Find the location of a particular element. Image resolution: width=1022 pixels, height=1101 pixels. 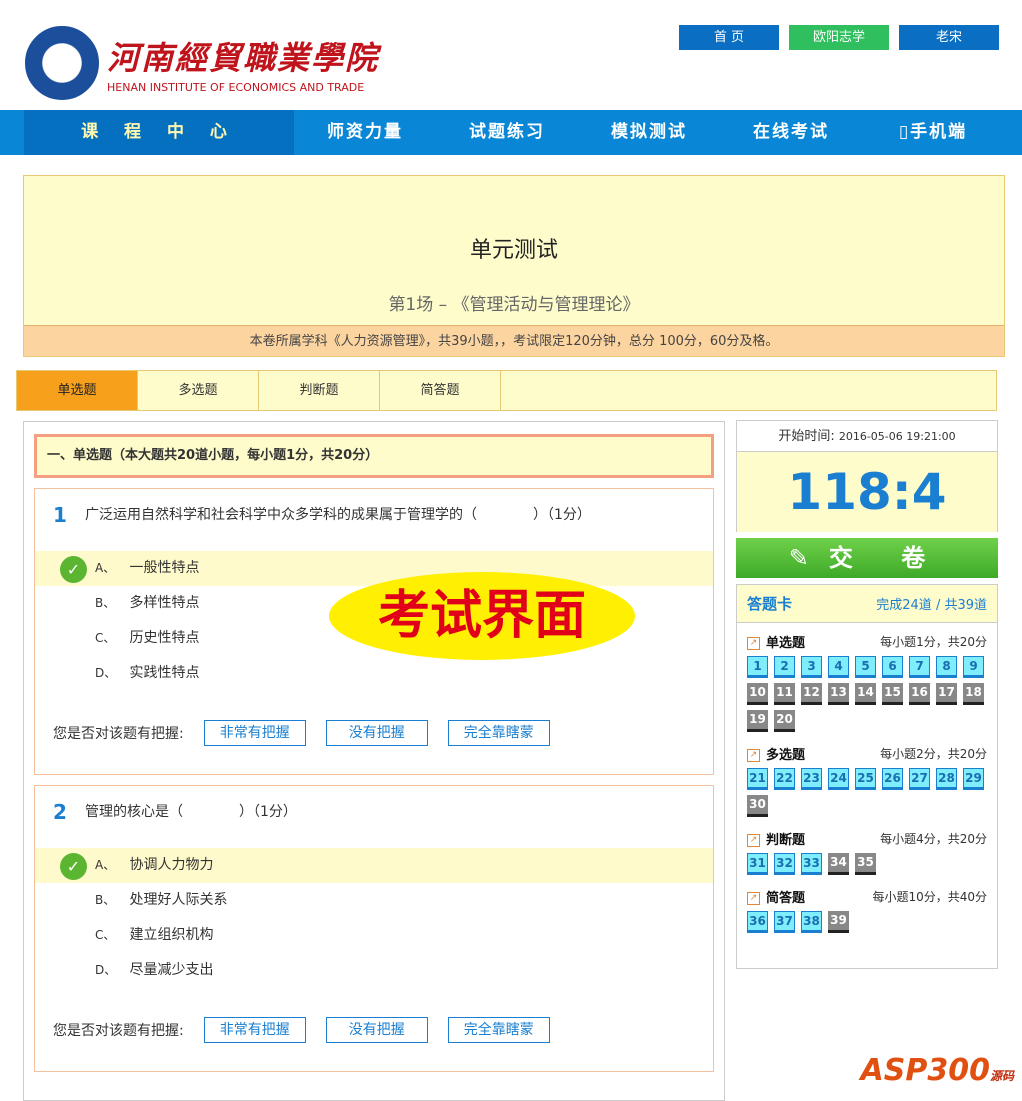

question-text: 管理的核心是（ ）（1分） is located at coordinates (191, 812).